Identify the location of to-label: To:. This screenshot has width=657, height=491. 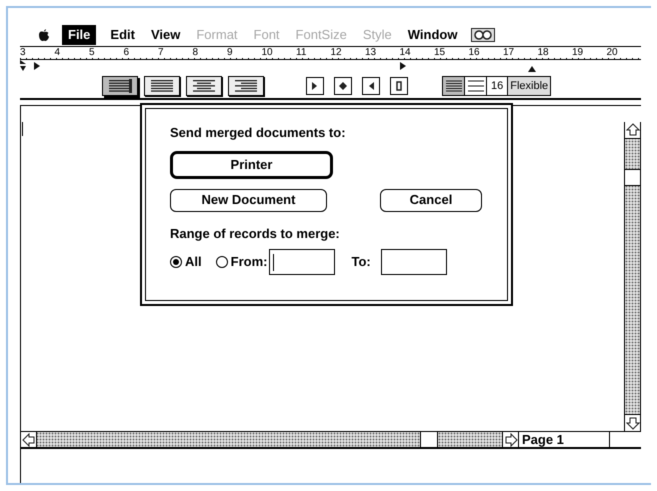
(361, 262).